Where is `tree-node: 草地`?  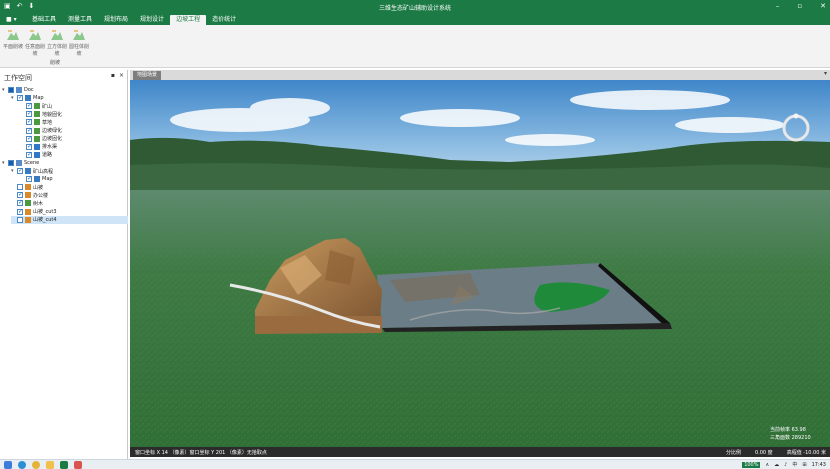 tree-node: 草地 is located at coordinates (36, 122).